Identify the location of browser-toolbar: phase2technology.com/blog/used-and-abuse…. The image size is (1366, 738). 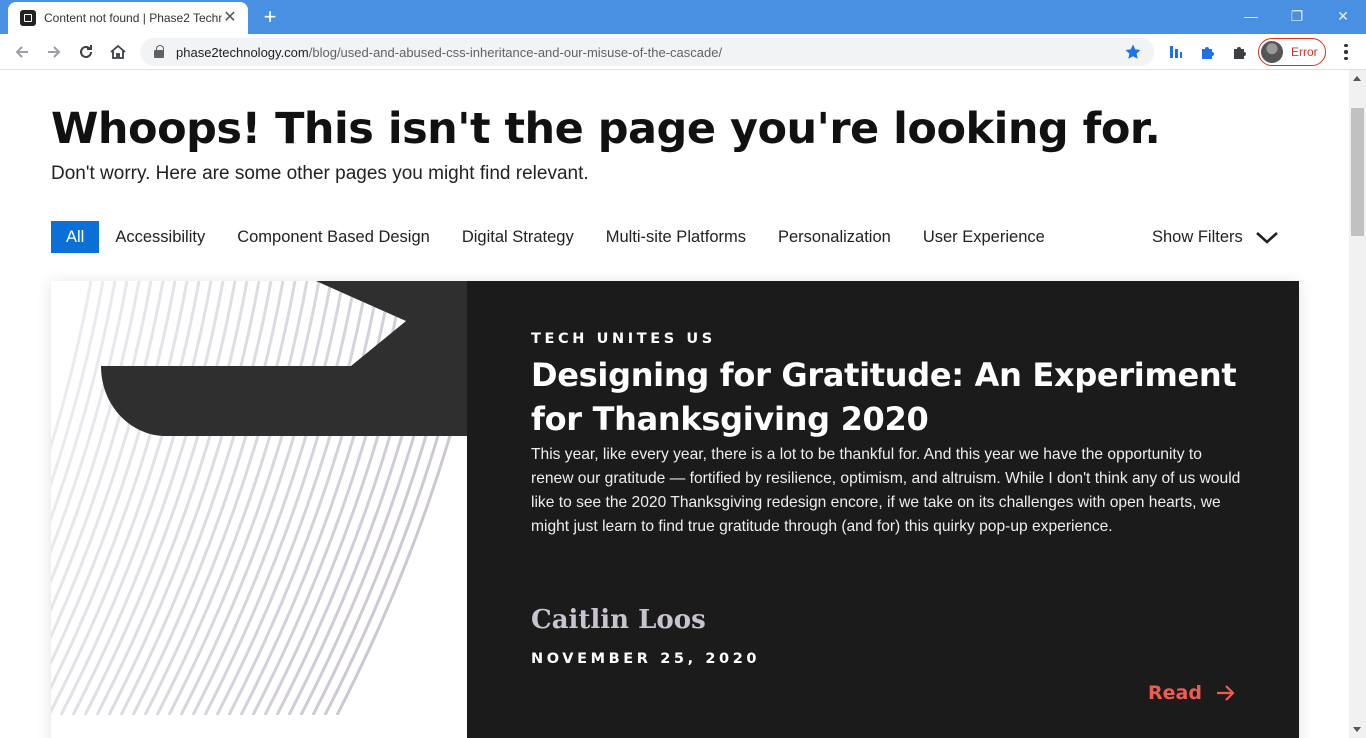
(683, 52).